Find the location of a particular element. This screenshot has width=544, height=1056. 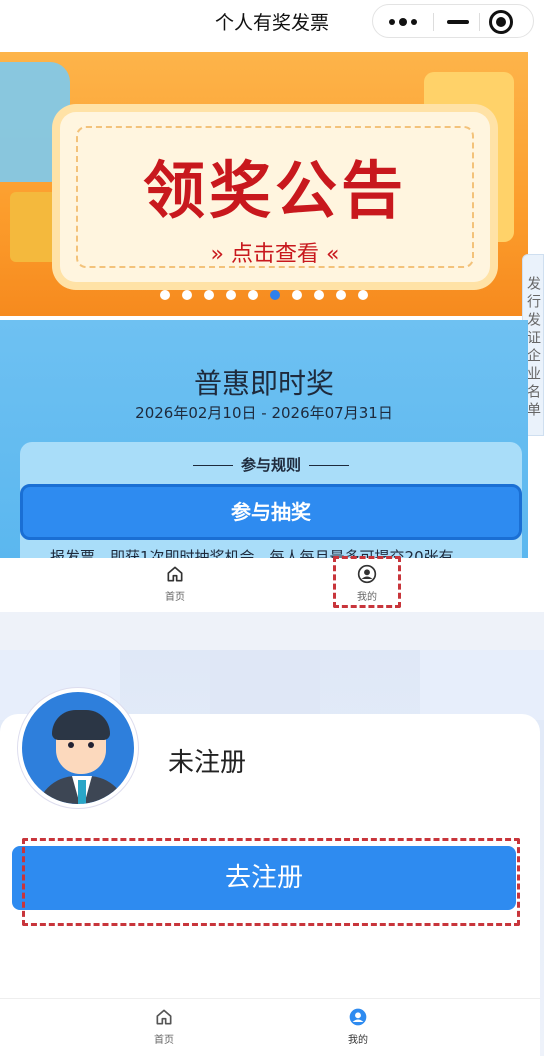

promo-date-range: 2026年02月10日 - 2026年07月31日 is located at coordinates (264, 413).